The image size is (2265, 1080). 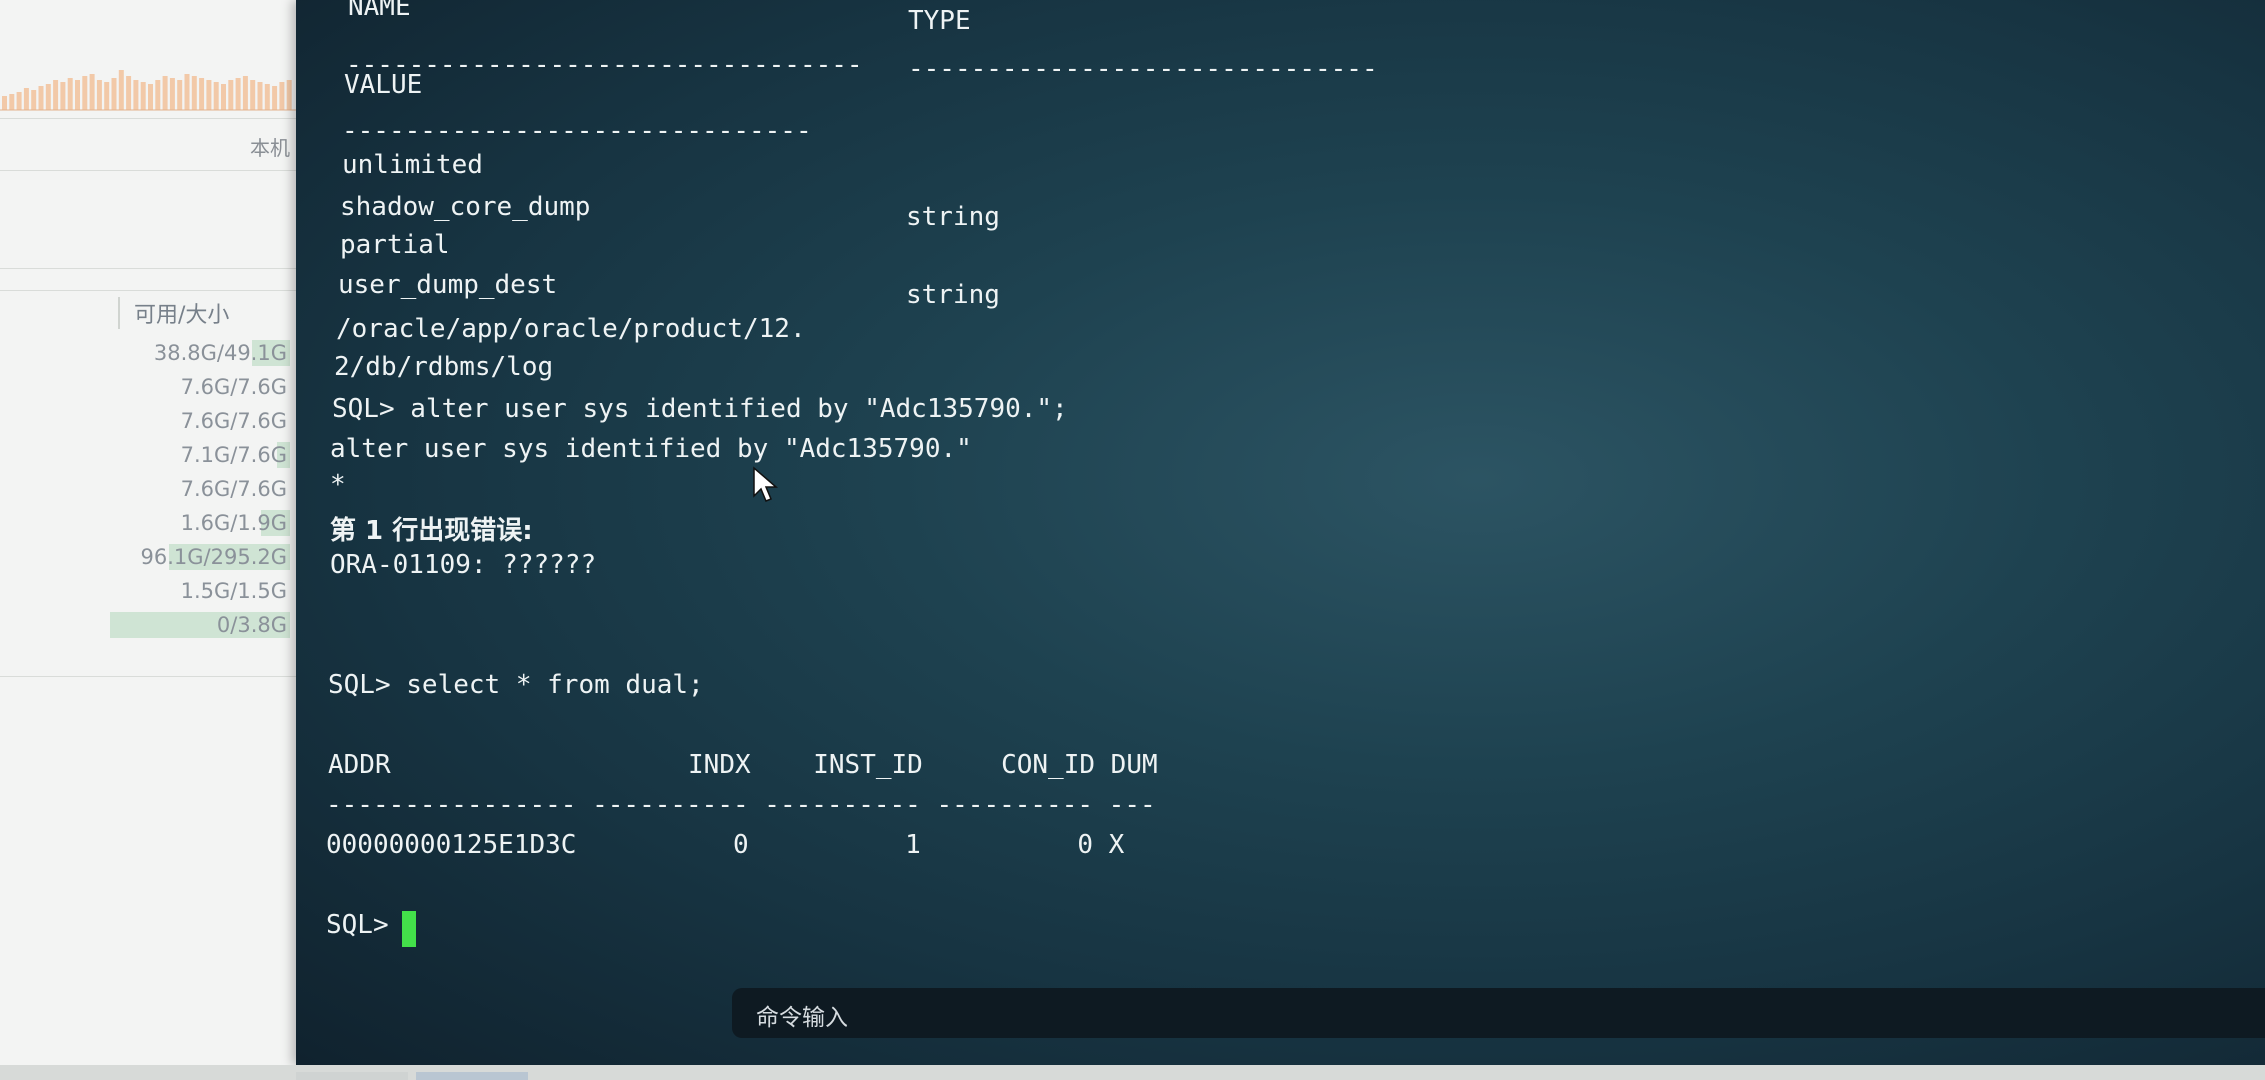 What do you see at coordinates (465, 207) in the screenshot?
I see `param-name: shadow_core_dump` at bounding box center [465, 207].